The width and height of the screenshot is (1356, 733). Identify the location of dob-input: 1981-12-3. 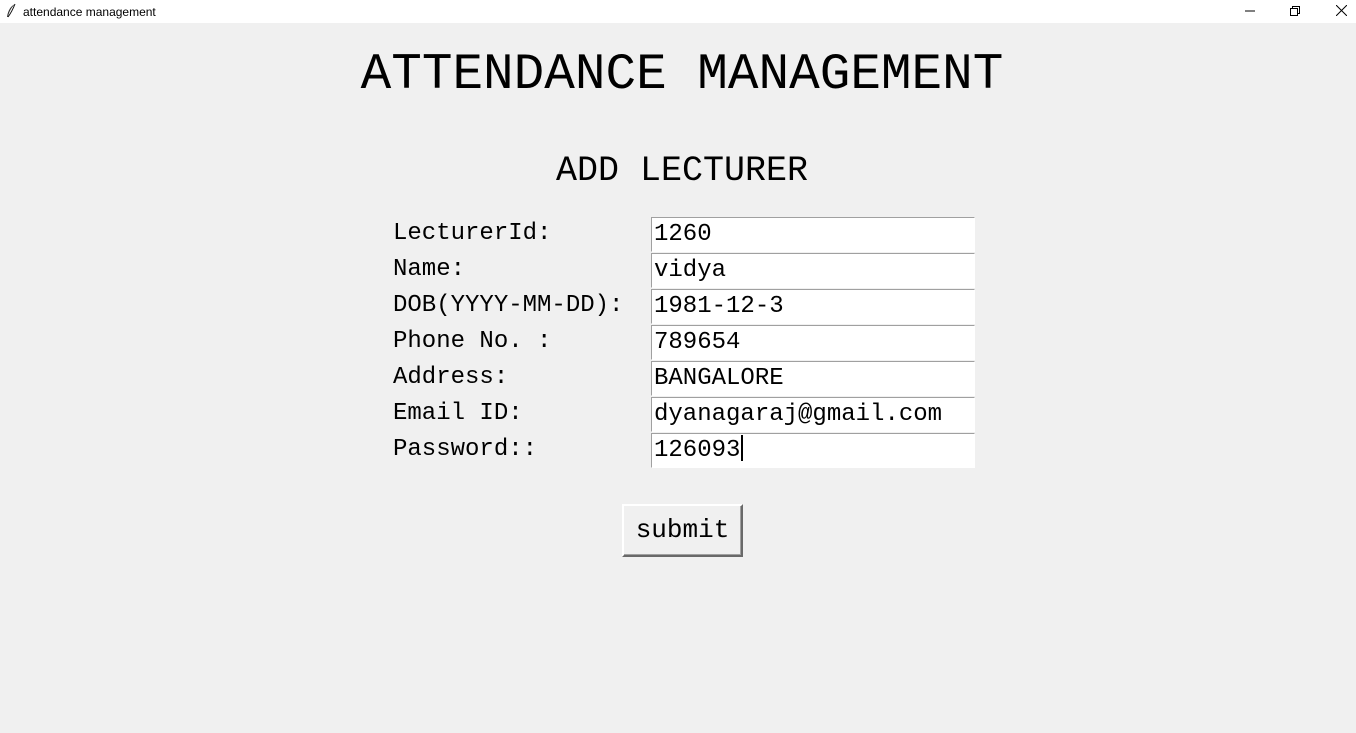
(813, 306).